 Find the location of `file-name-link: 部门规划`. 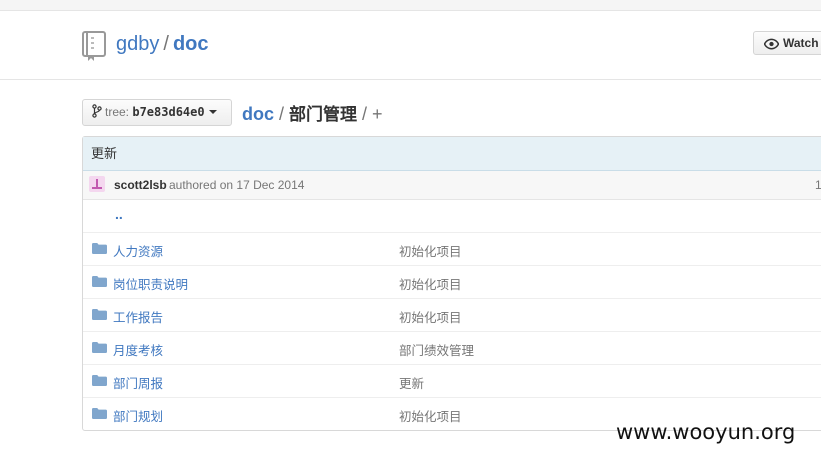

file-name-link: 部门规划 is located at coordinates (138, 415).